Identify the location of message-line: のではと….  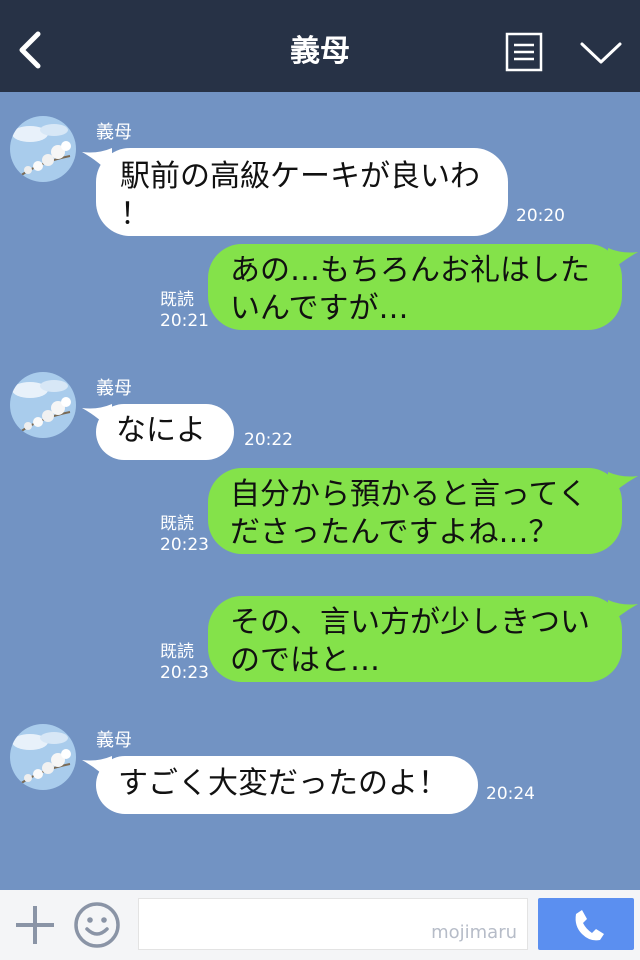
(305, 660).